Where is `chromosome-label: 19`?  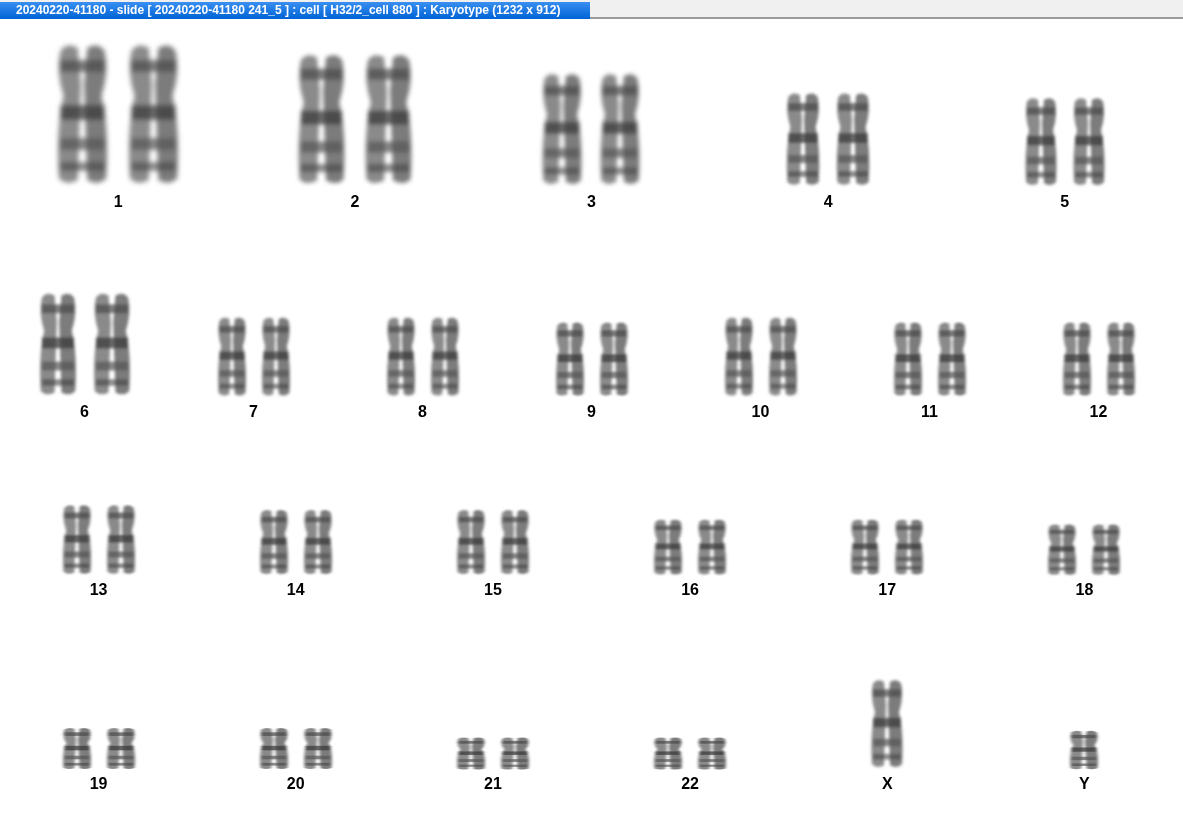
chromosome-label: 19 is located at coordinates (98, 784).